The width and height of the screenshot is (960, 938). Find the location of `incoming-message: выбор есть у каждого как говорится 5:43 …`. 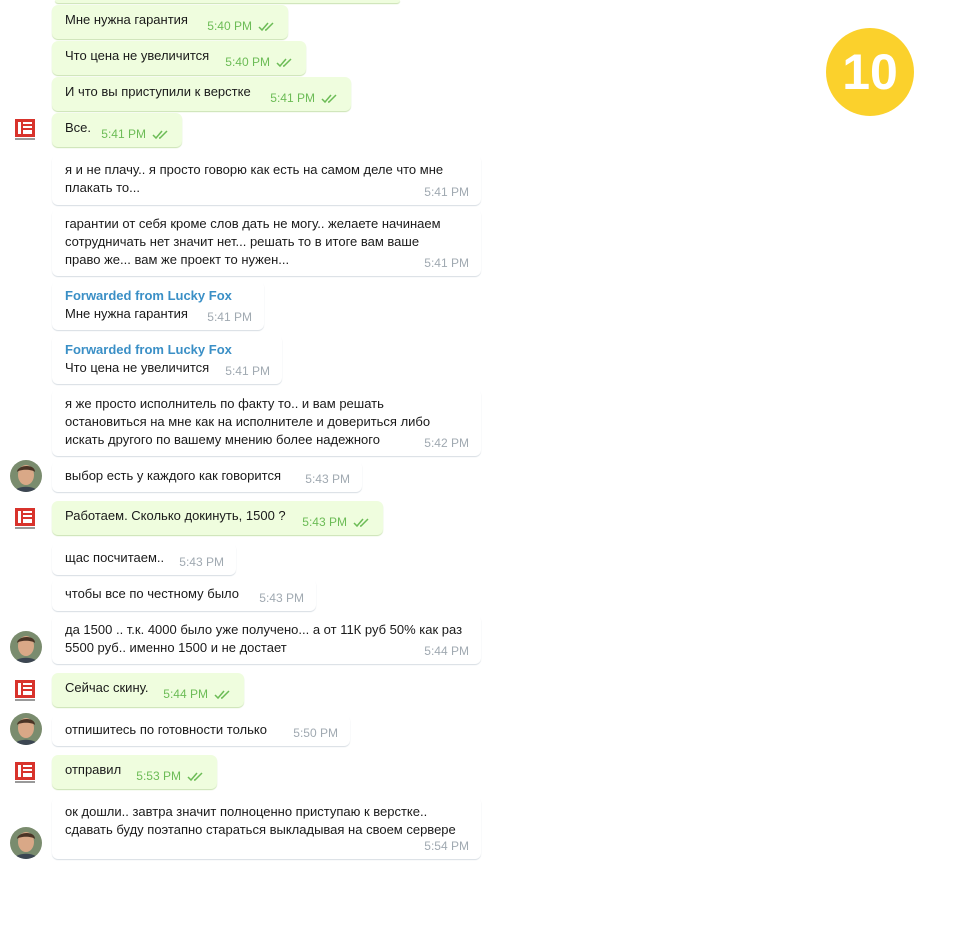

incoming-message: выбор есть у каждого как говорится 5:43 … is located at coordinates (207, 476).